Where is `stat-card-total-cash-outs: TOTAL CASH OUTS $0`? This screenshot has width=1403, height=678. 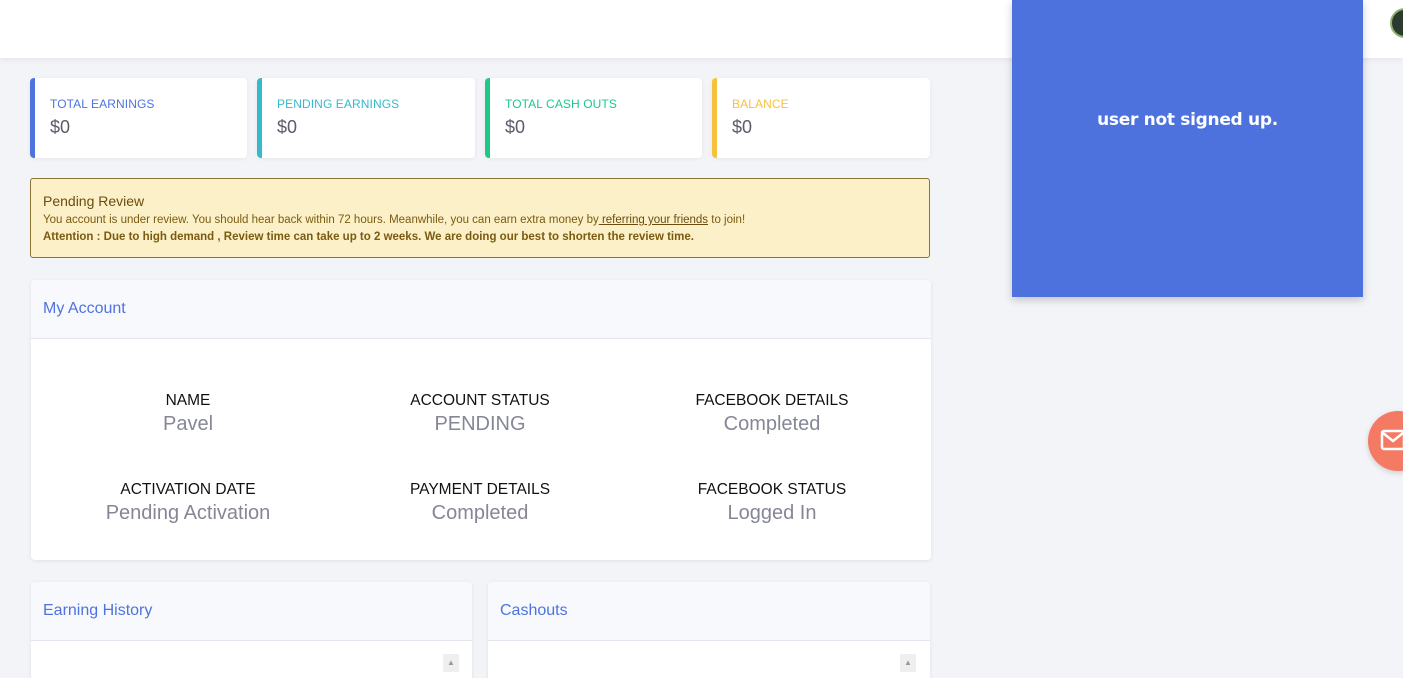
stat-card-total-cash-outs: TOTAL CASH OUTS $0 is located at coordinates (593, 118).